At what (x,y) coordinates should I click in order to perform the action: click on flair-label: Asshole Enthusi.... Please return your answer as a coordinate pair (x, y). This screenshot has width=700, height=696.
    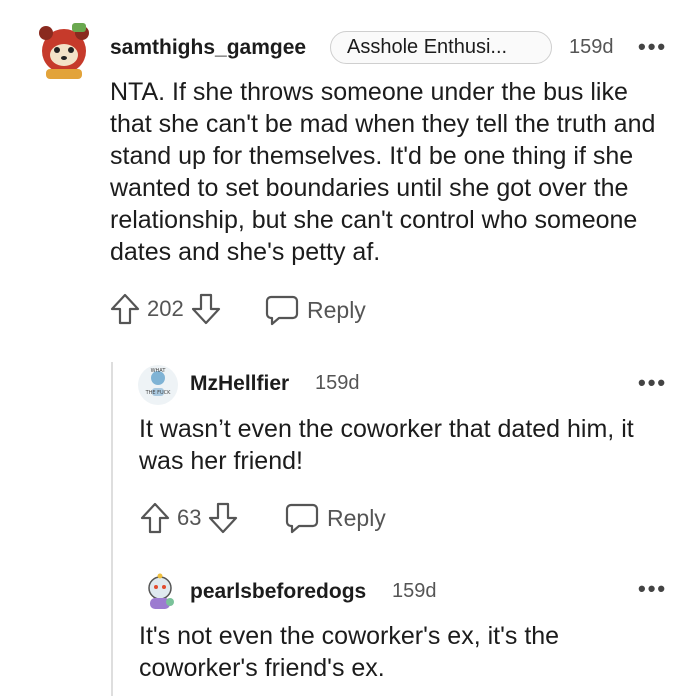
    Looking at the image, I should click on (427, 47).